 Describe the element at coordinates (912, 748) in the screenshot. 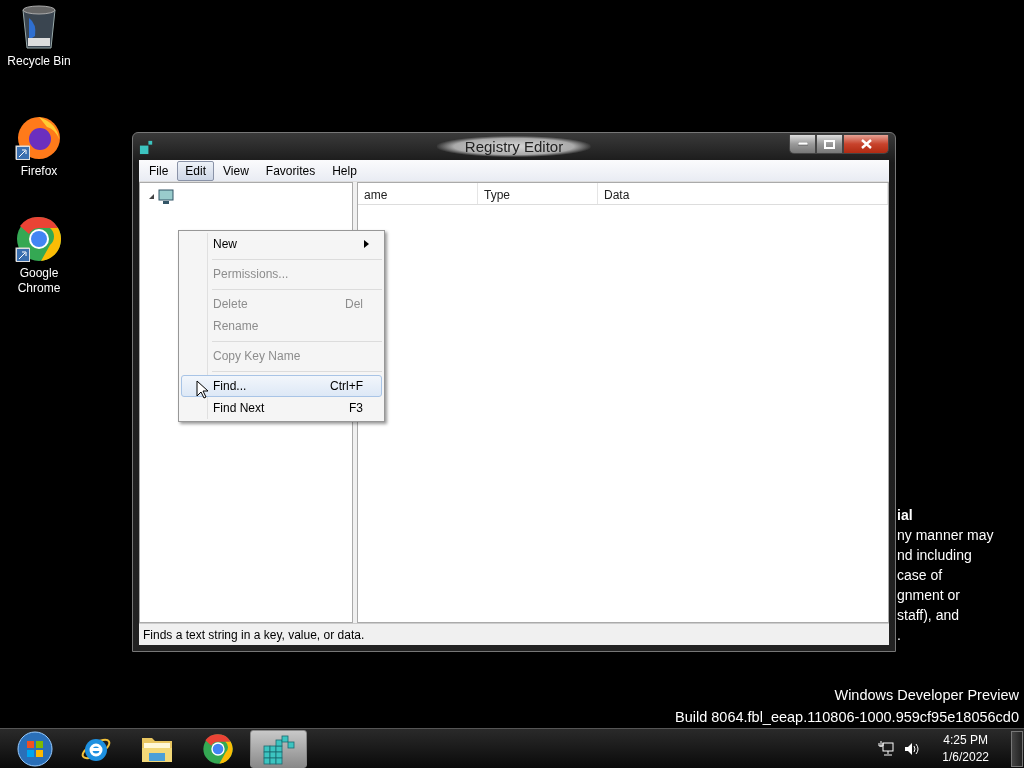

I see `speaker-icon` at that location.